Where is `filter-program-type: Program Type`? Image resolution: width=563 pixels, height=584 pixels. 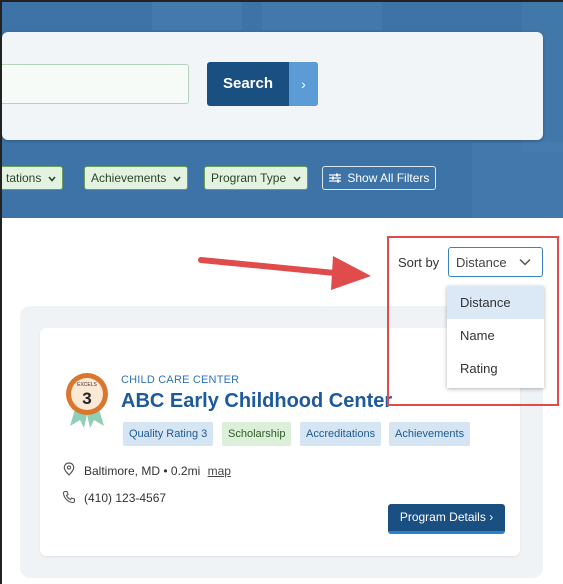
filter-program-type: Program Type is located at coordinates (256, 178).